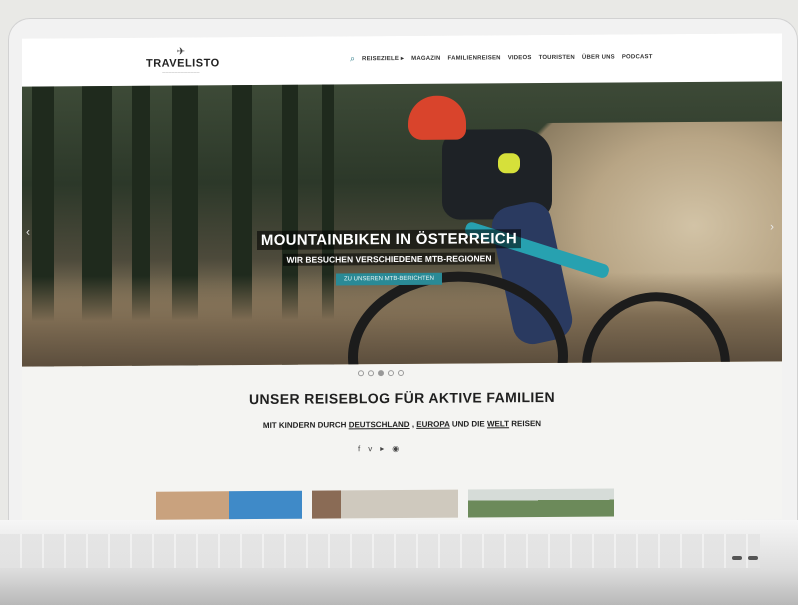 The image size is (798, 605). I want to click on nav-item-reiseziele: REISEZIELE ▸, so click(383, 58).